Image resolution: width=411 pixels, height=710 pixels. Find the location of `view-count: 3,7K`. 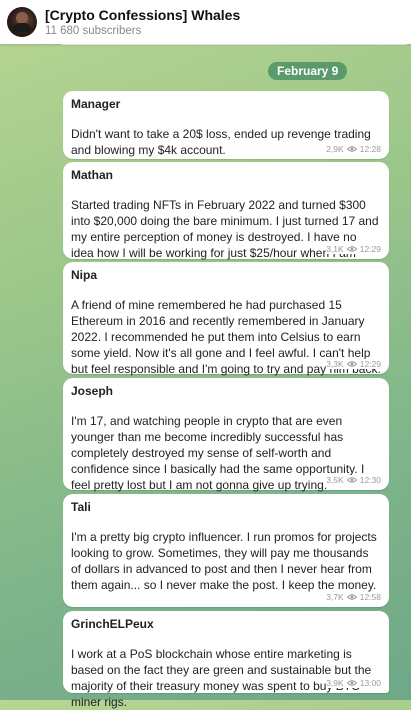

view-count: 3,7K is located at coordinates (335, 597).